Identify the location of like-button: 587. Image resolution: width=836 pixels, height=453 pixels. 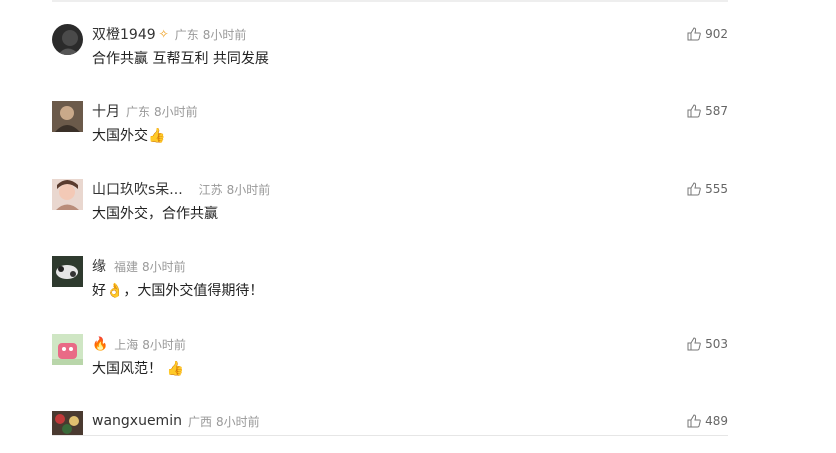
(707, 111).